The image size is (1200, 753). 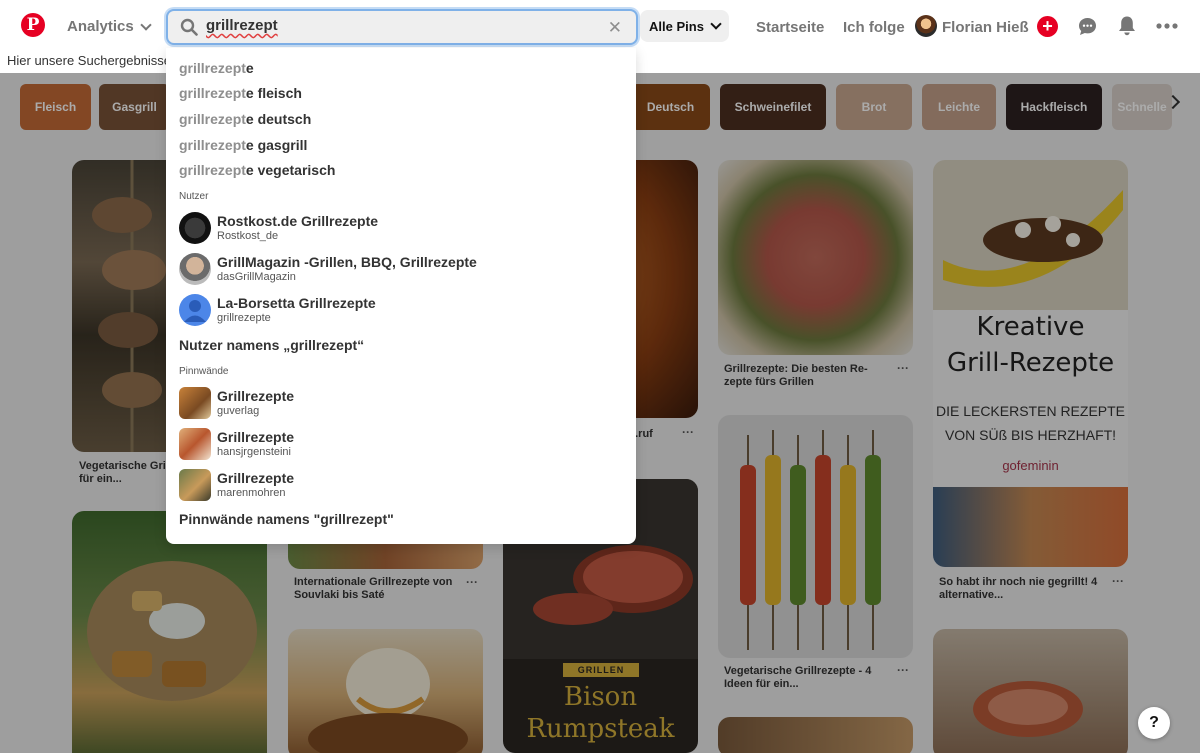 What do you see at coordinates (245, 119) in the screenshot?
I see `suggestion-item: grillrezepte deutsch` at bounding box center [245, 119].